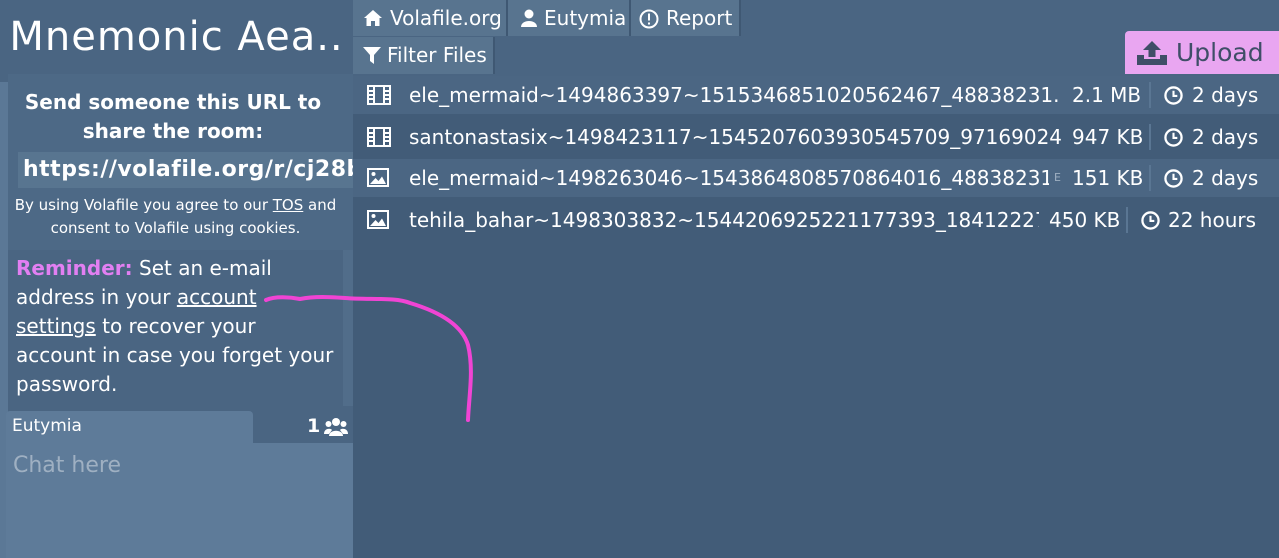 Image resolution: width=1279 pixels, height=558 pixels. What do you see at coordinates (529, 18) in the screenshot?
I see `user-icon` at bounding box center [529, 18].